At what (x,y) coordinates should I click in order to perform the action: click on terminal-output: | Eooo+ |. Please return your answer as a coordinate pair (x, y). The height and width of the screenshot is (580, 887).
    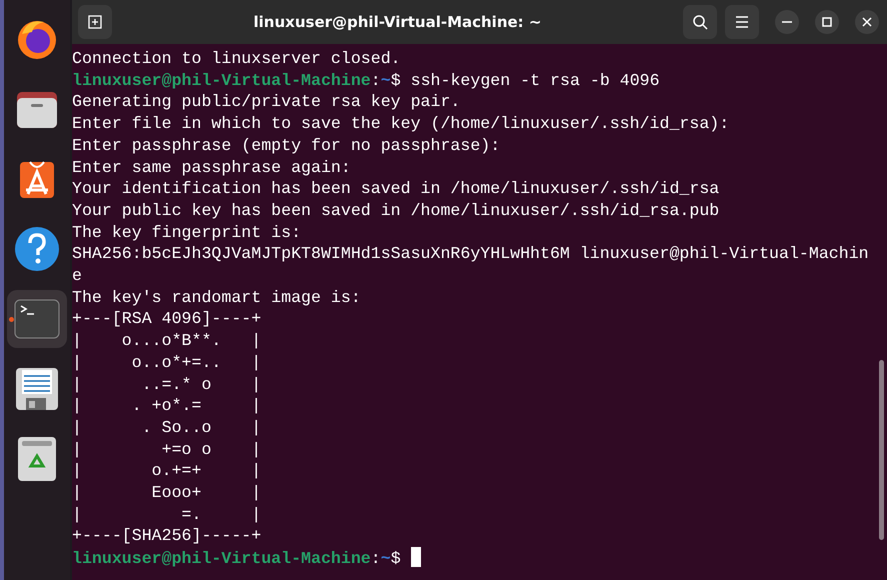
    Looking at the image, I should click on (167, 493).